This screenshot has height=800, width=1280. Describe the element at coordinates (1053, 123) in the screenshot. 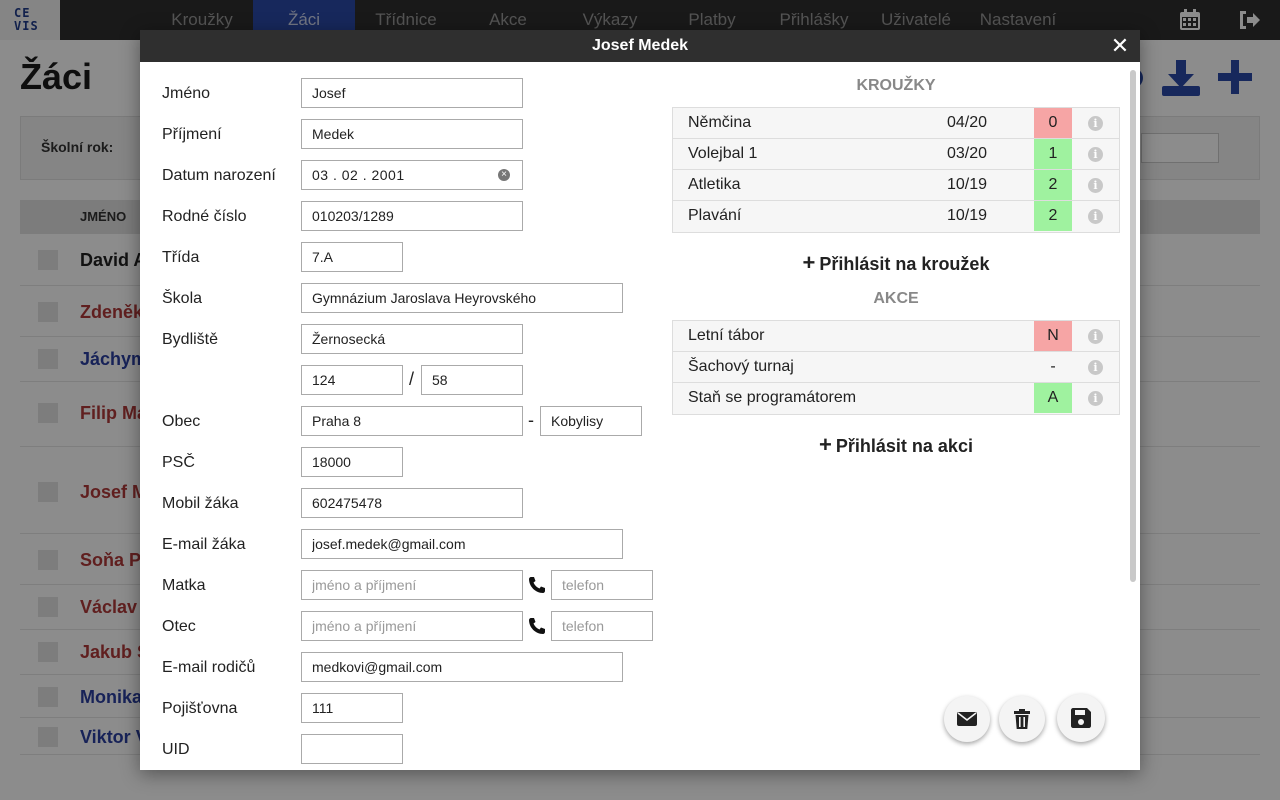

I see `krouzek-status: 0` at that location.